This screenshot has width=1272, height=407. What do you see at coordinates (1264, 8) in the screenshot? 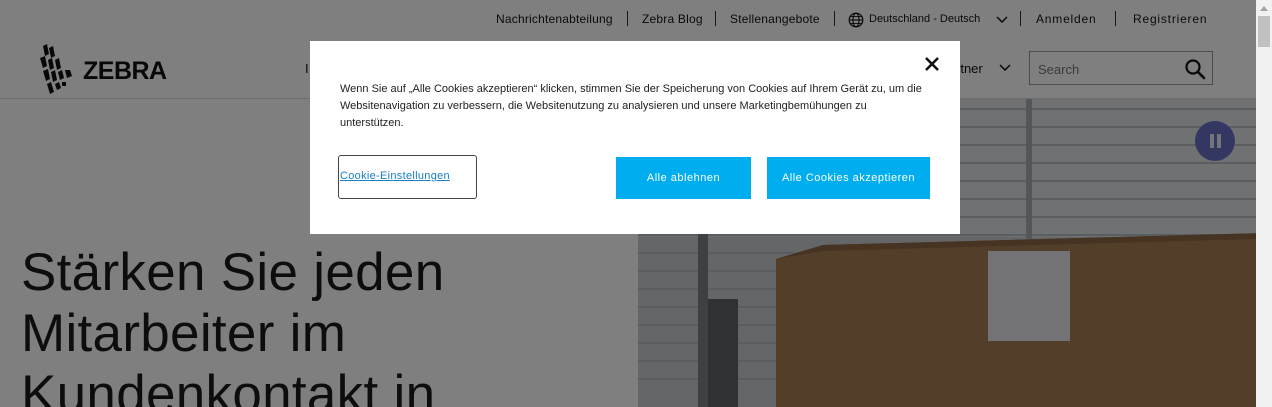
I see `scroll-up-arrow-icon` at bounding box center [1264, 8].